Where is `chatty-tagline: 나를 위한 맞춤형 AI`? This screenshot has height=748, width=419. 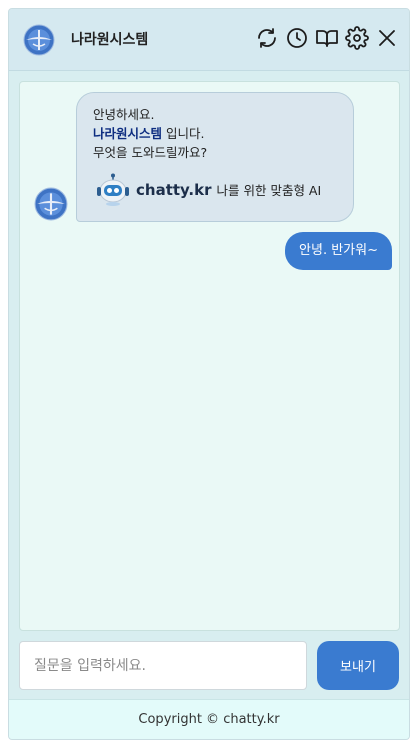
chatty-tagline: 나를 위한 맞춤형 AI is located at coordinates (269, 190).